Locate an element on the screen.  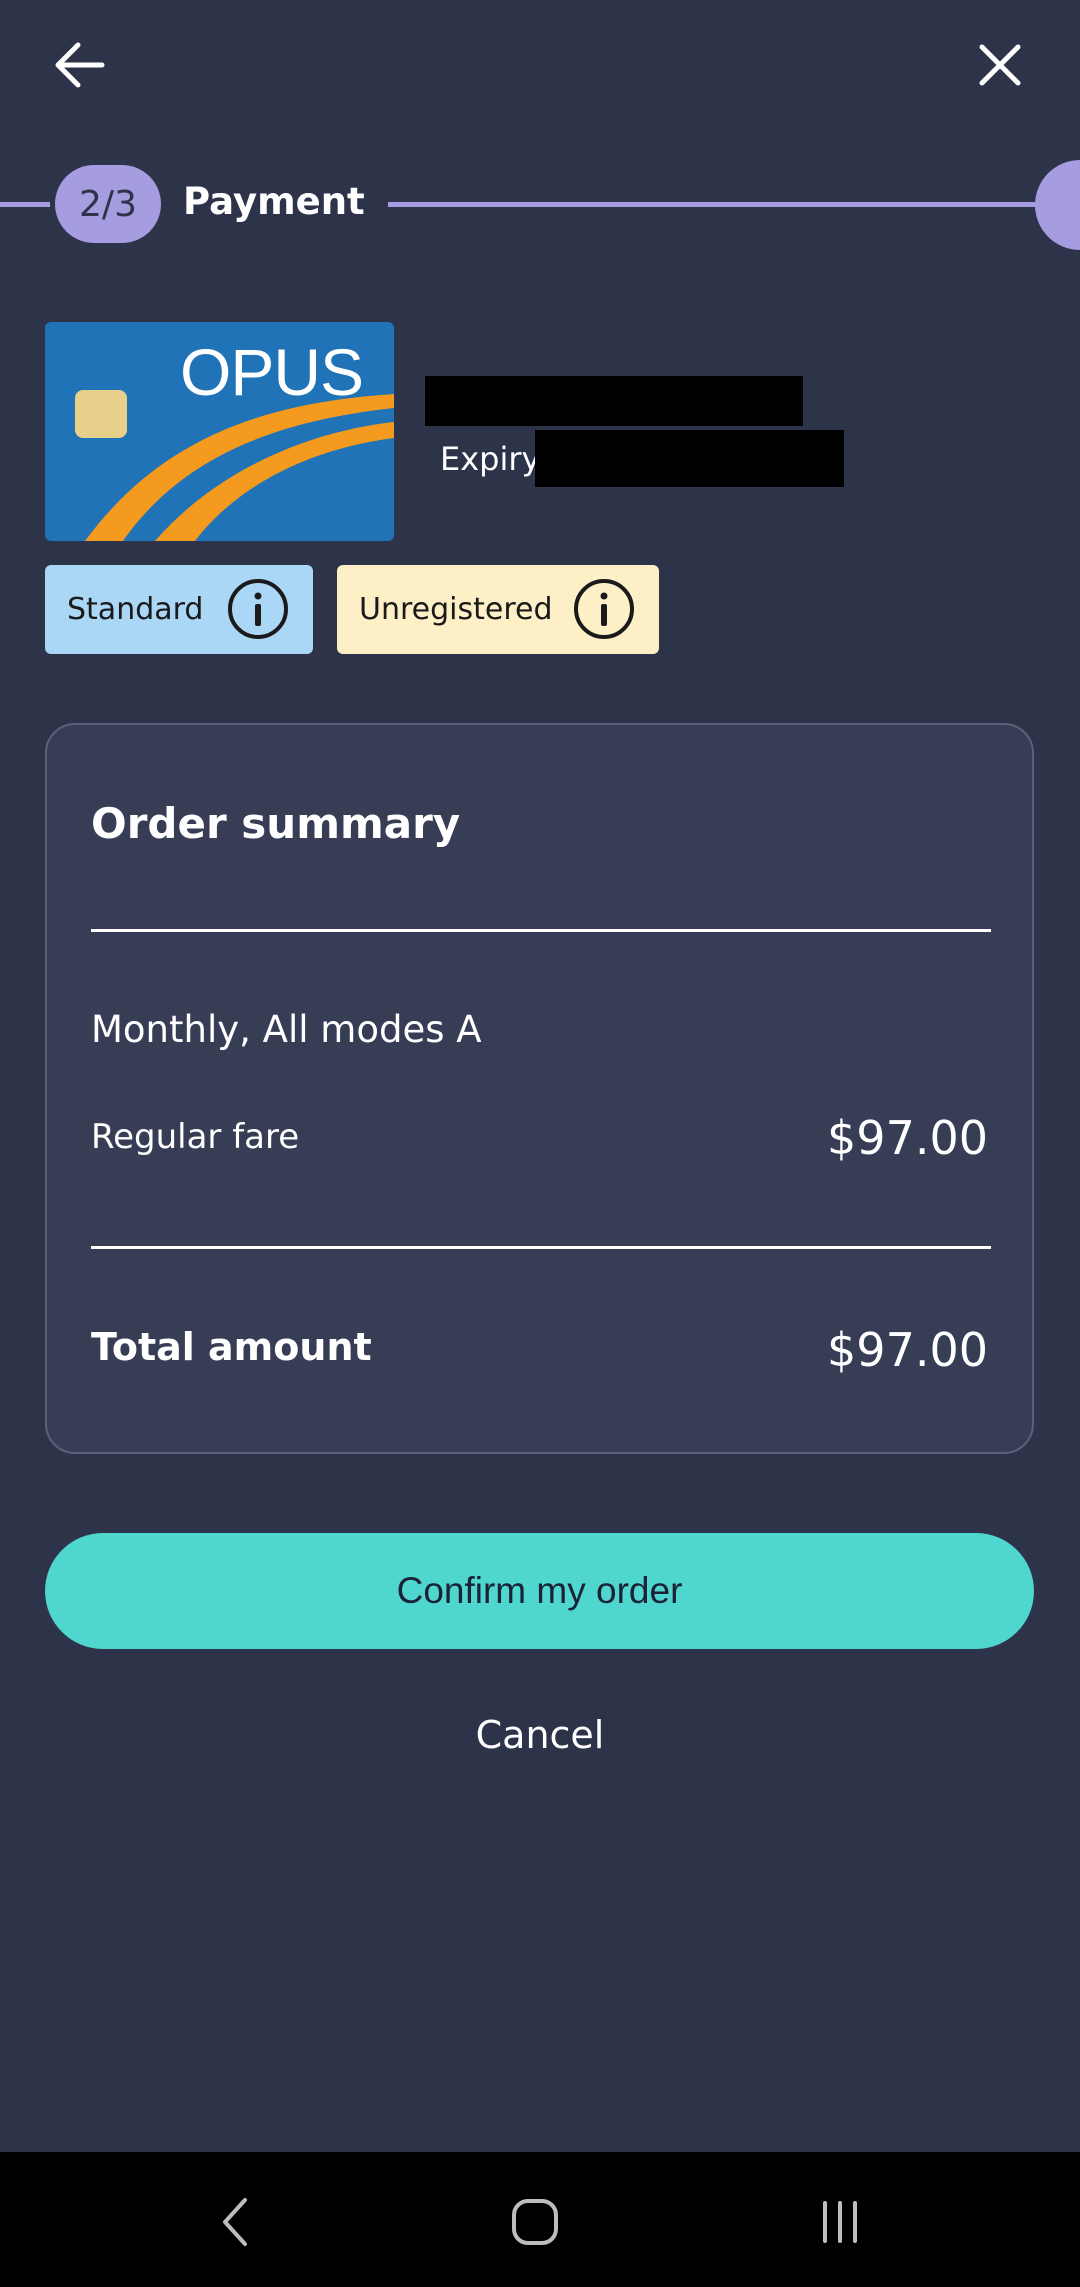
unregistered-badge: Unregistered is located at coordinates (498, 609).